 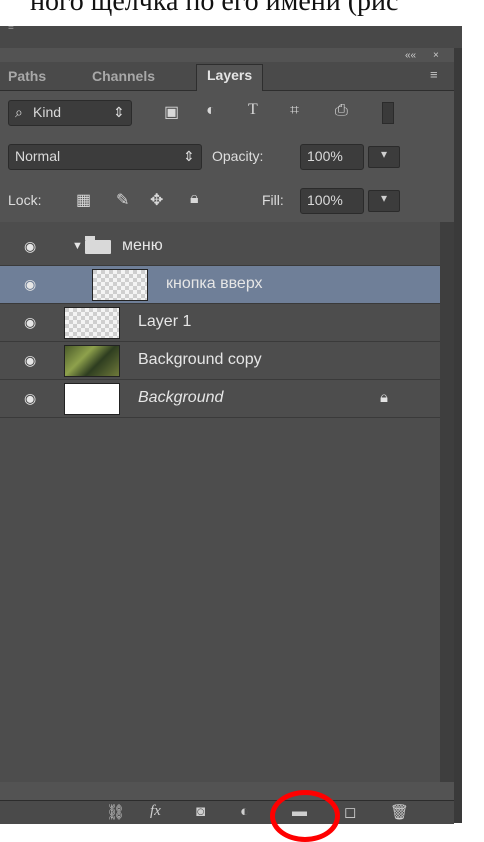 What do you see at coordinates (171, 112) in the screenshot?
I see `filter-pixel-icon: ▣` at bounding box center [171, 112].